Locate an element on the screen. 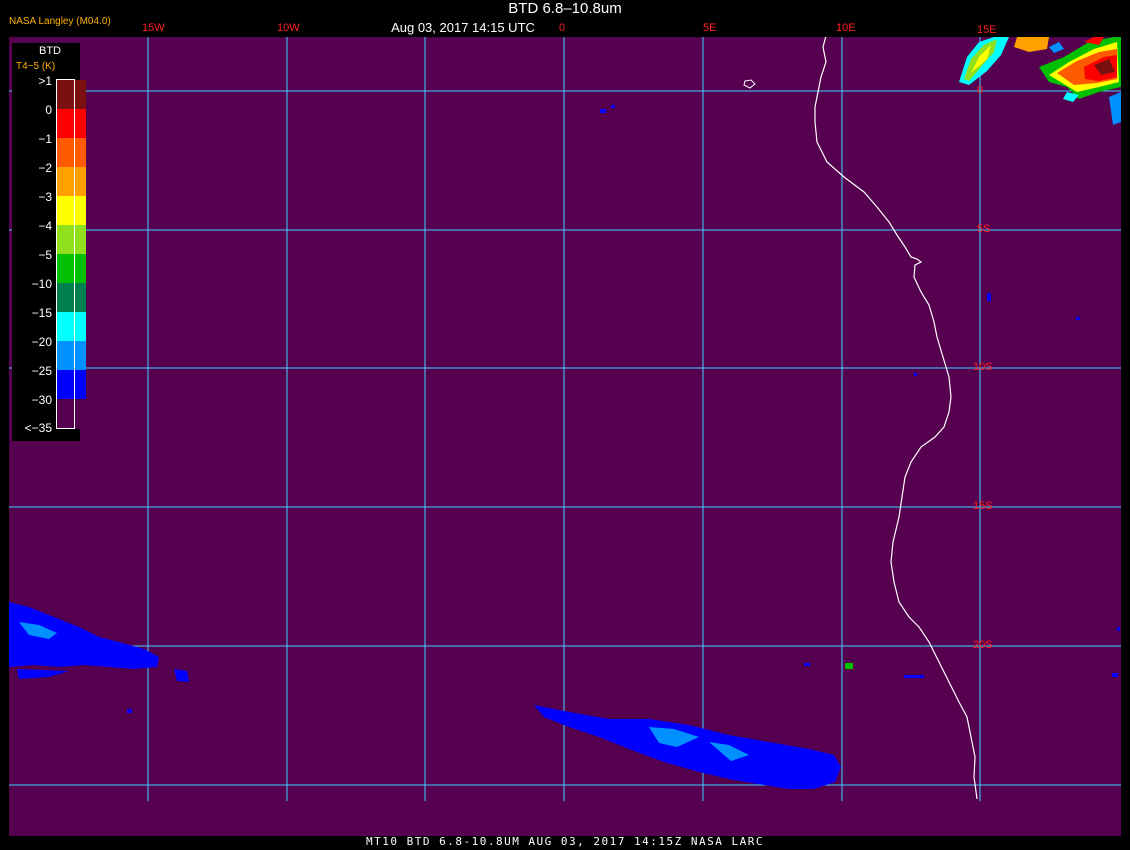 This screenshot has width=1130, height=850. legend-label: −4 is located at coordinates (45, 226).